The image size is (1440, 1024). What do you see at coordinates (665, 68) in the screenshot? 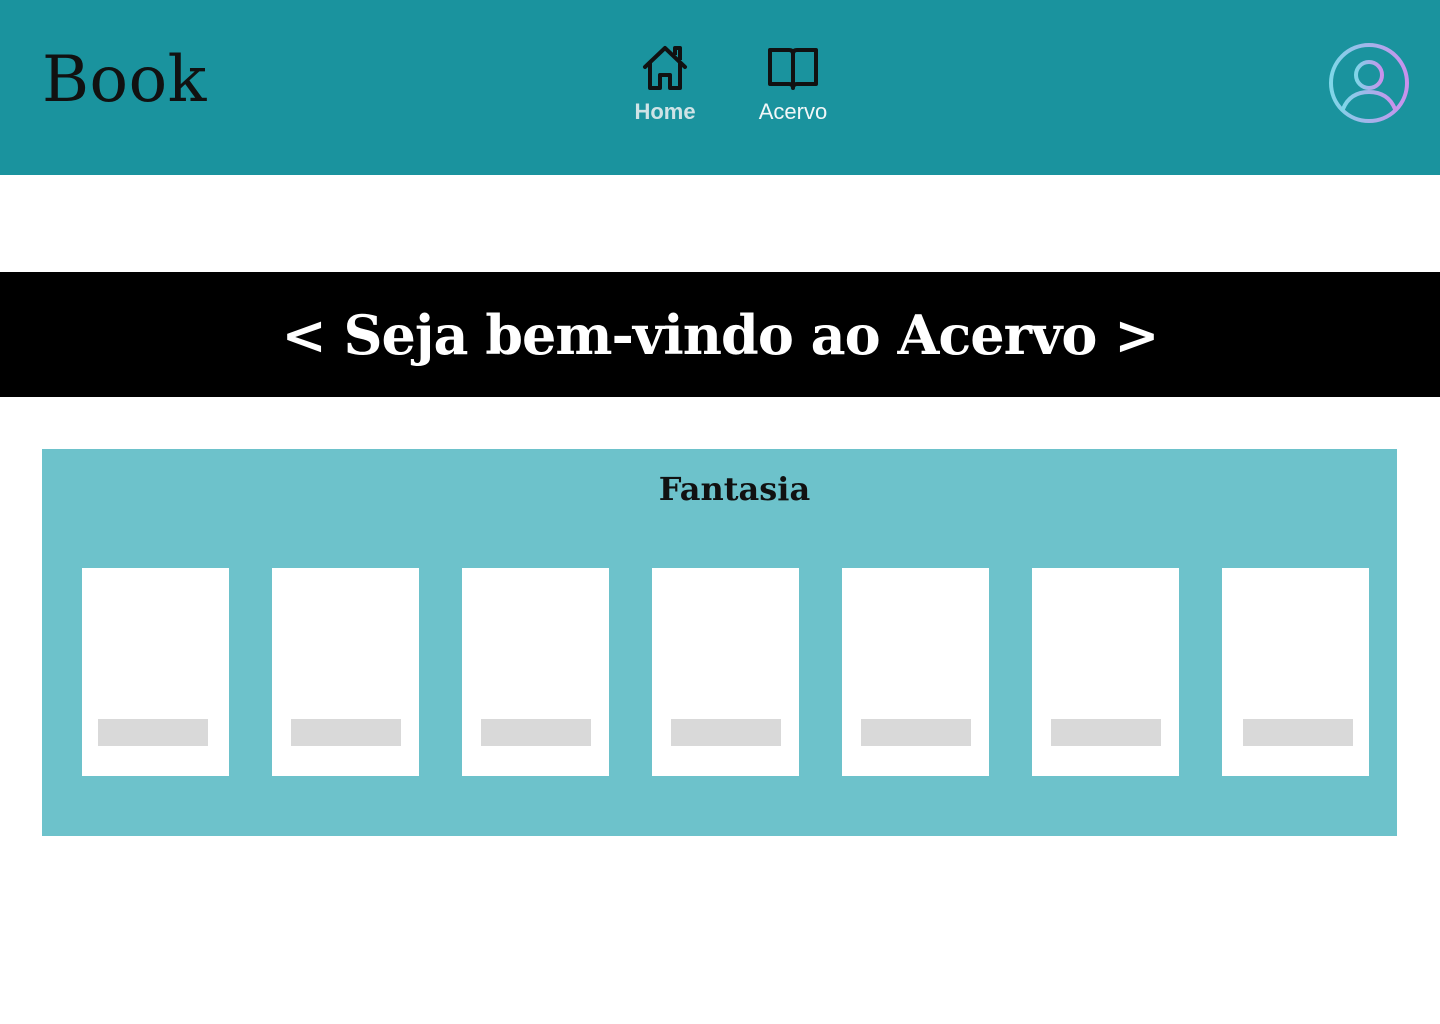
I see `home-icon` at bounding box center [665, 68].